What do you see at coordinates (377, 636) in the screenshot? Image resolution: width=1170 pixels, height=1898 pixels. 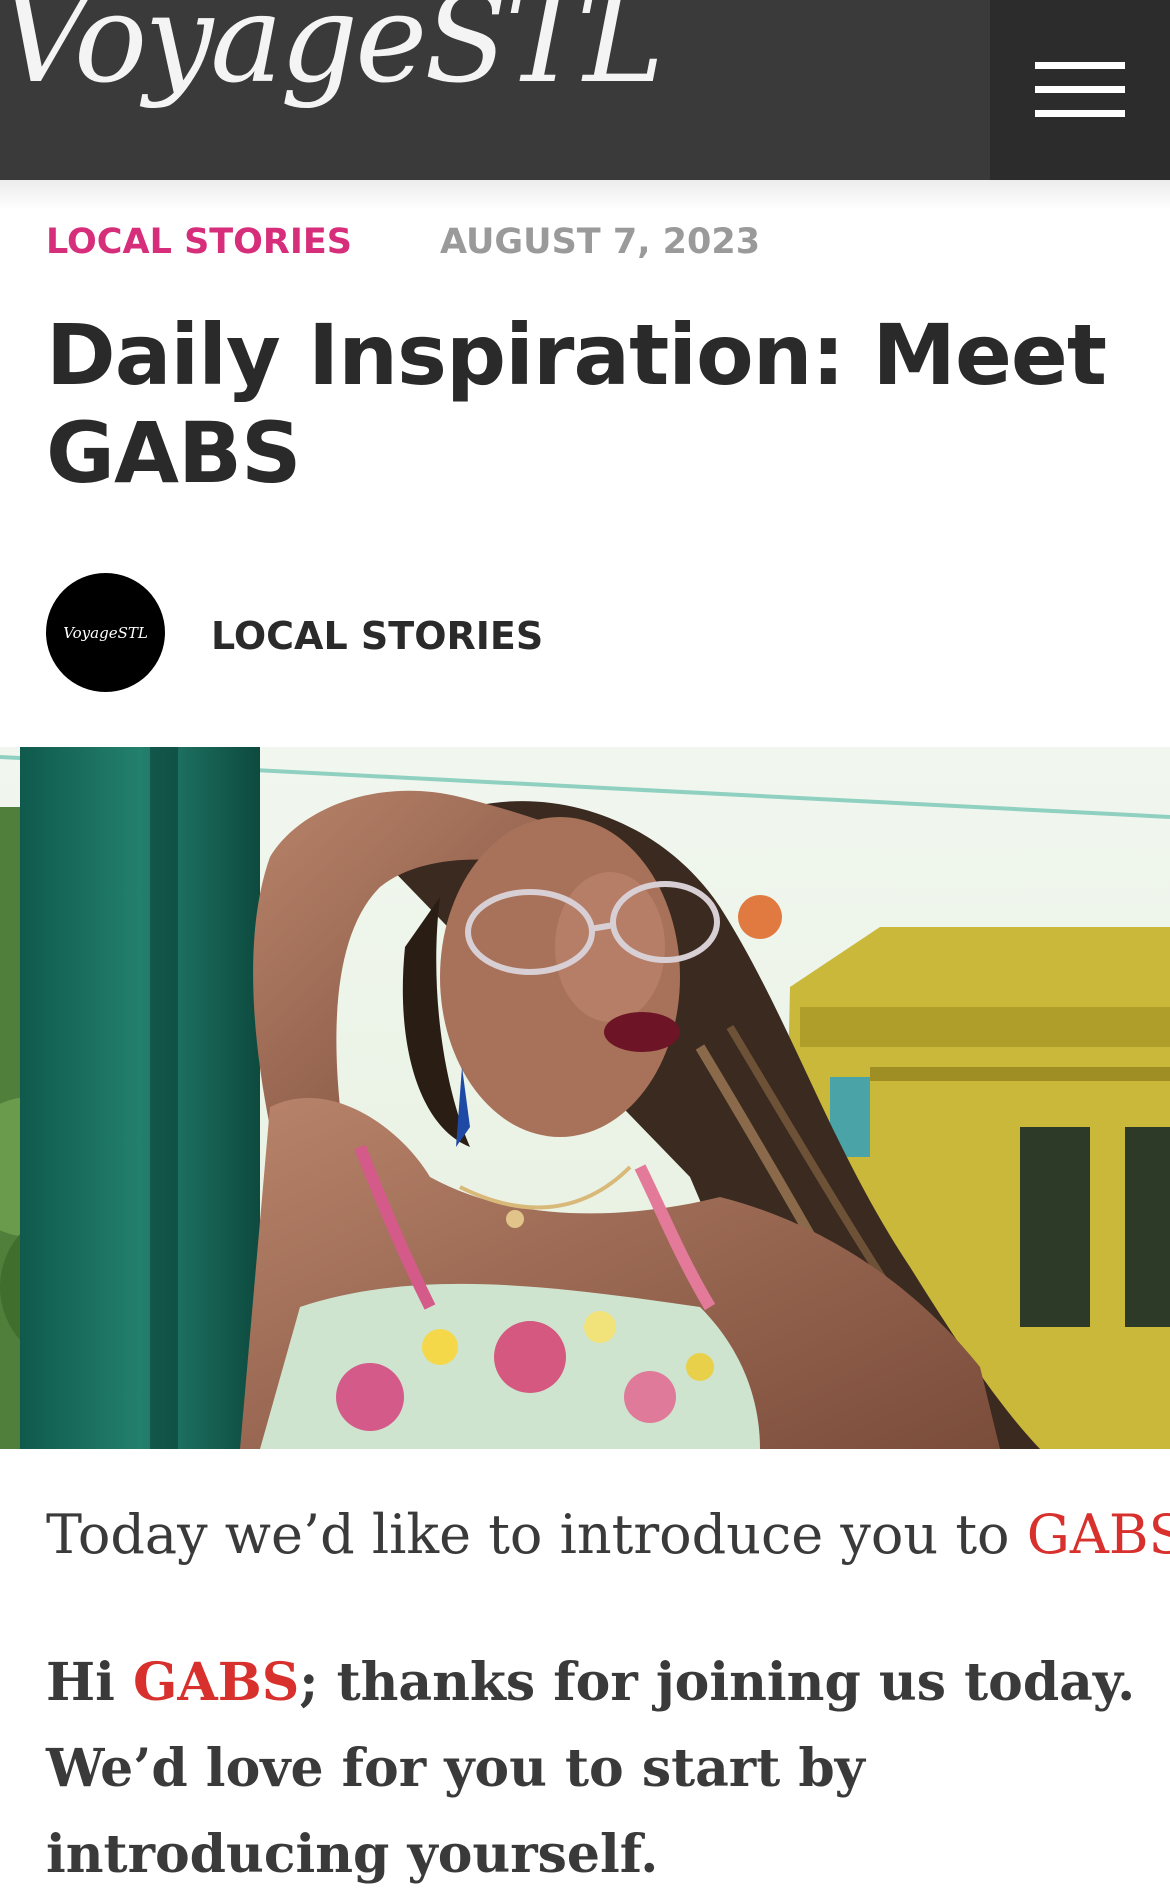 I see `author-name: LOCAL STORIES` at bounding box center [377, 636].